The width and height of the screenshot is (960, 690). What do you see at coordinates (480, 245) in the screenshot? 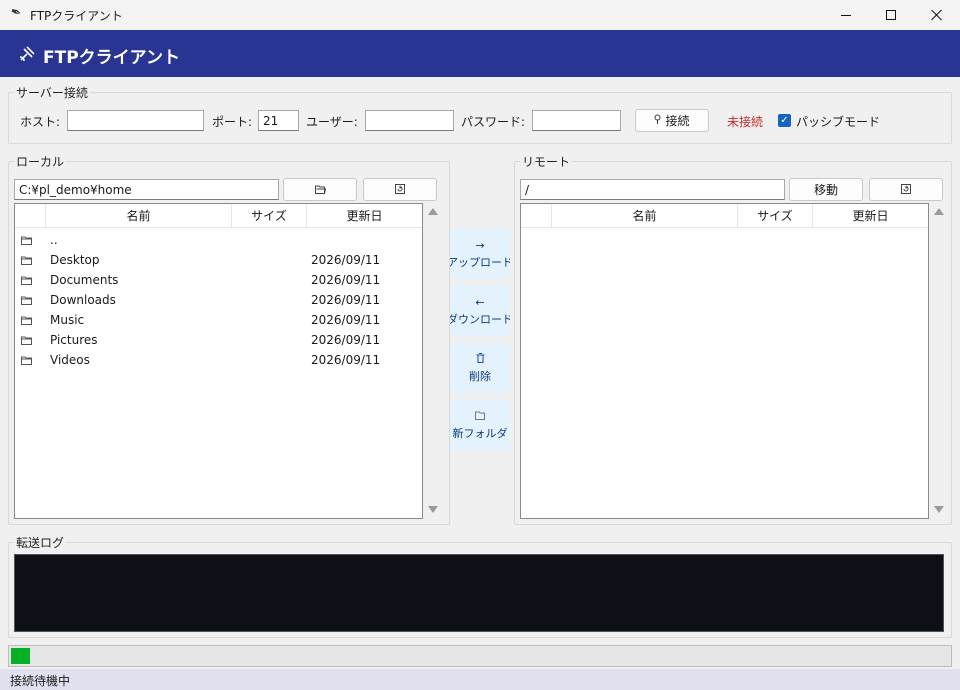
I see `arrow-right-icon: →` at bounding box center [480, 245].